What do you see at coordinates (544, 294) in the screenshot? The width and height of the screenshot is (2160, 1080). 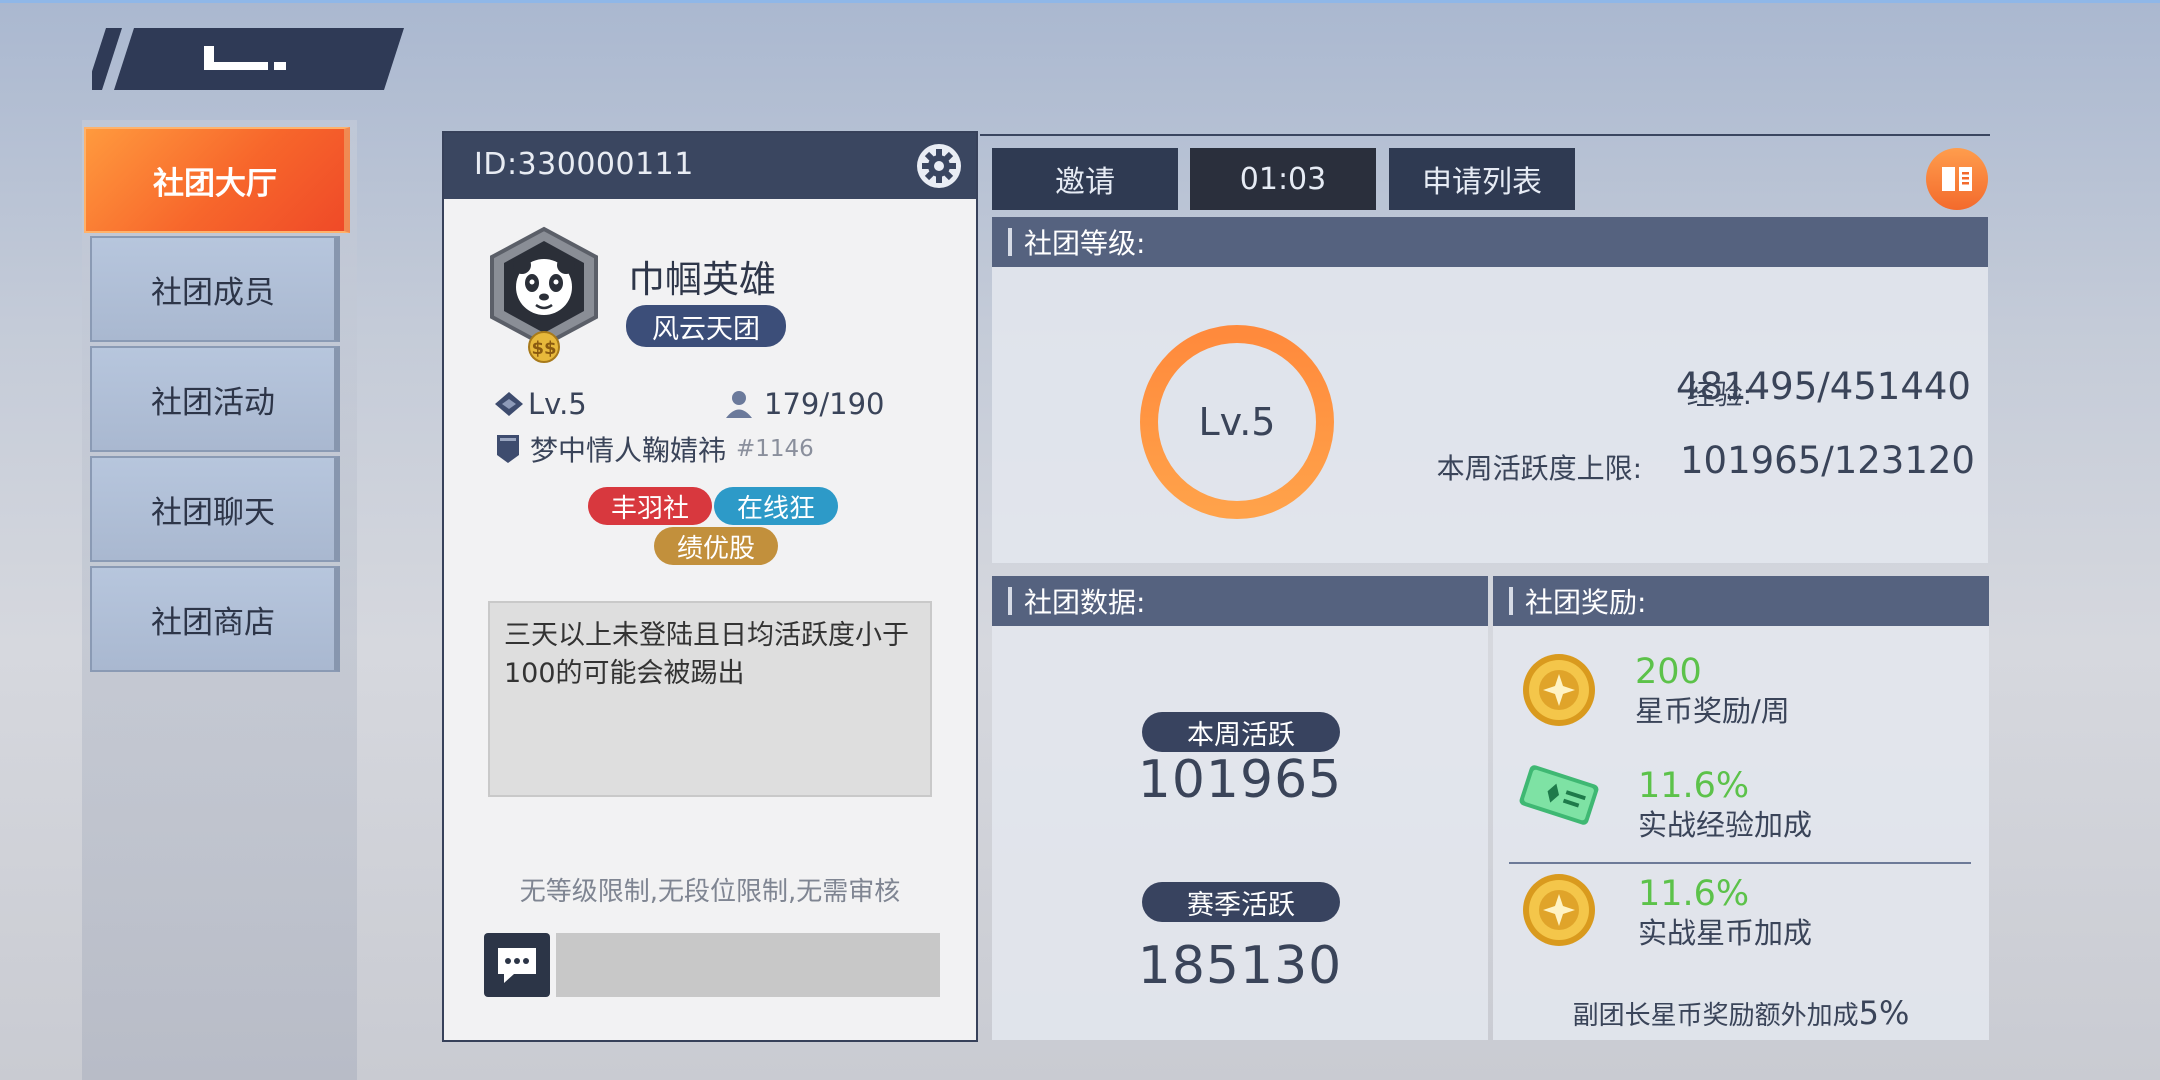 I see `panda-emblem-icon: $$` at bounding box center [544, 294].